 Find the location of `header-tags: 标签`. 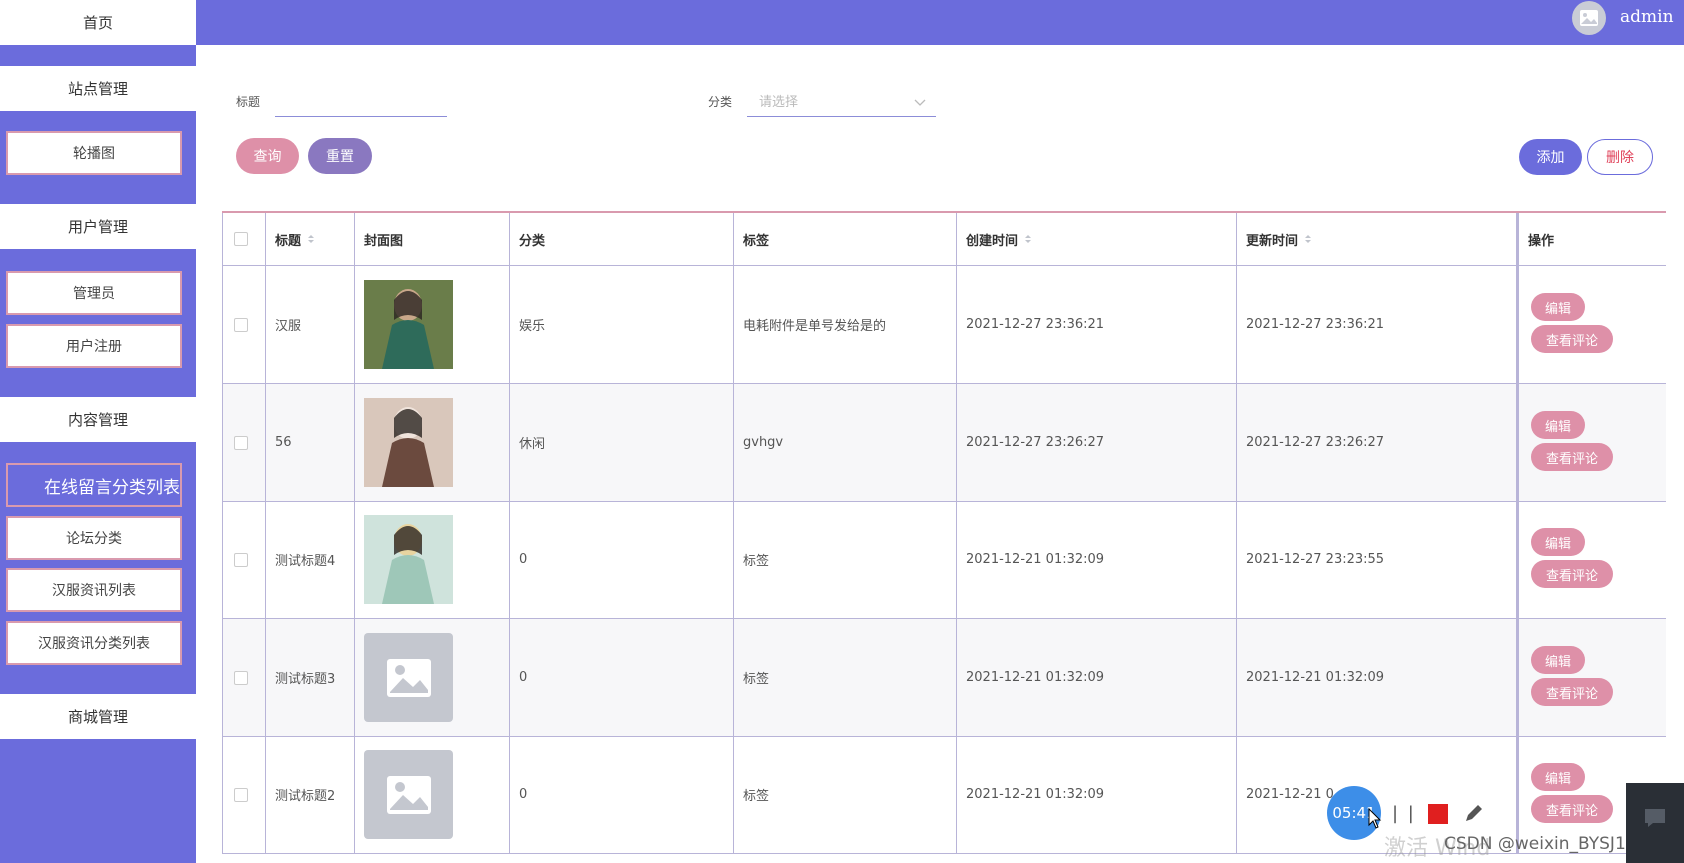

header-tags: 标签 is located at coordinates (845, 239).